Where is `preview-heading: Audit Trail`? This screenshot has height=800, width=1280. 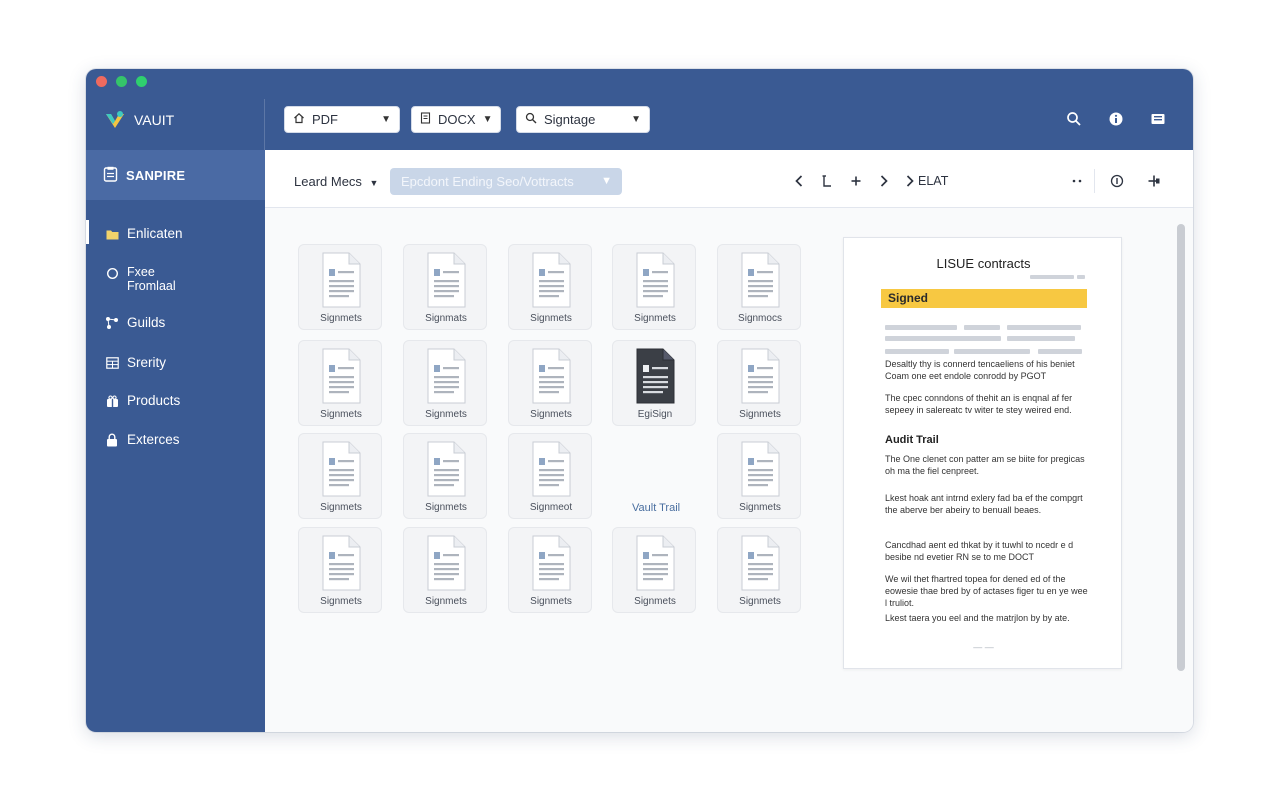 preview-heading: Audit Trail is located at coordinates (912, 440).